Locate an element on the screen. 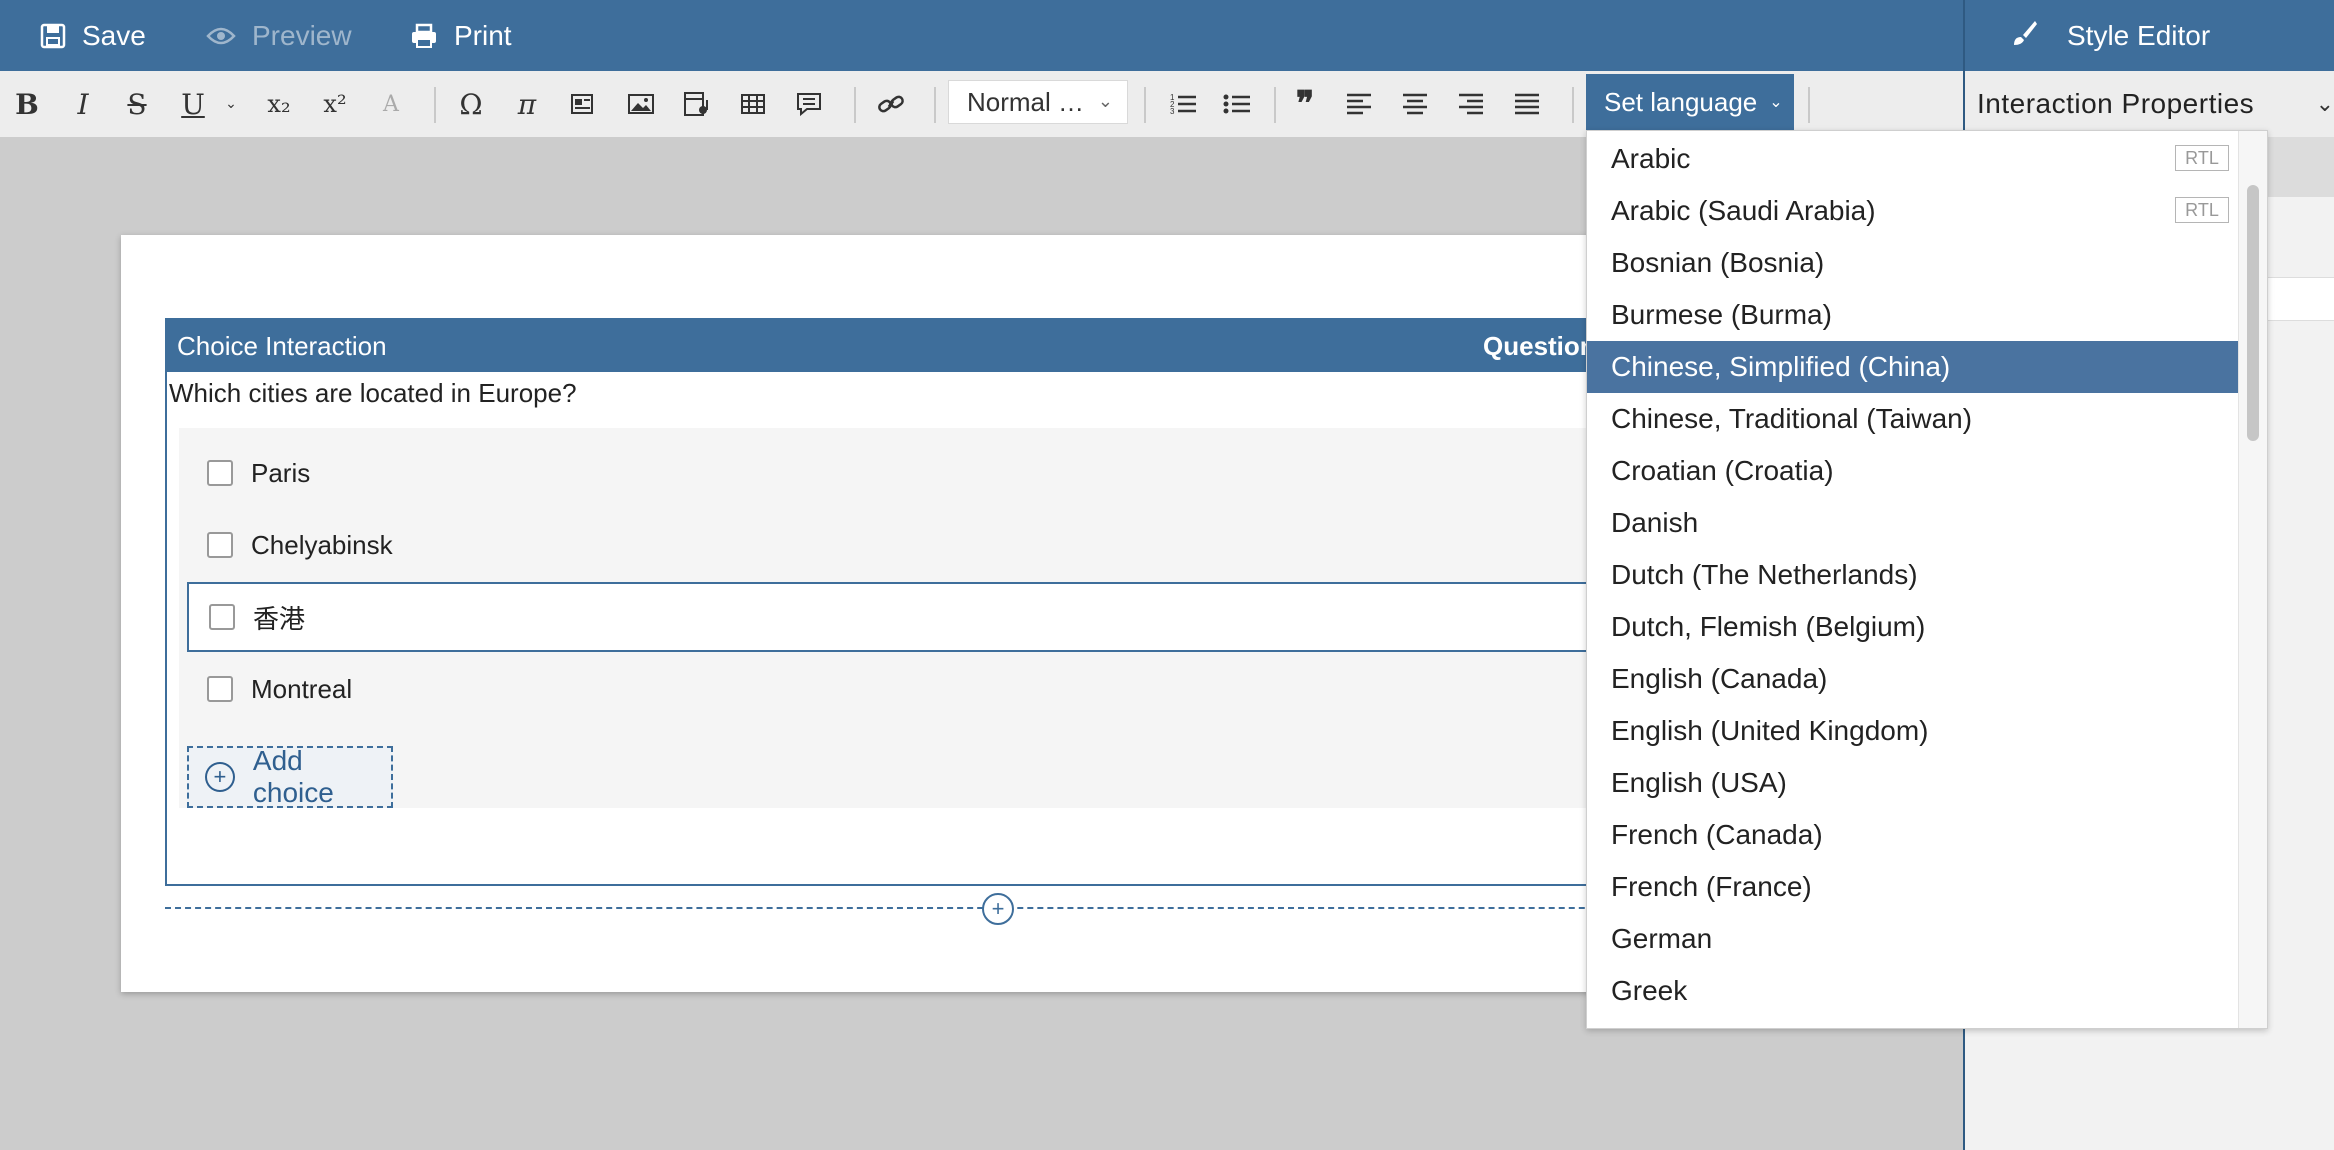 This screenshot has width=2334, height=1150. interaction-properties-header: Interaction Properties ⌄ is located at coordinates (2149, 104).